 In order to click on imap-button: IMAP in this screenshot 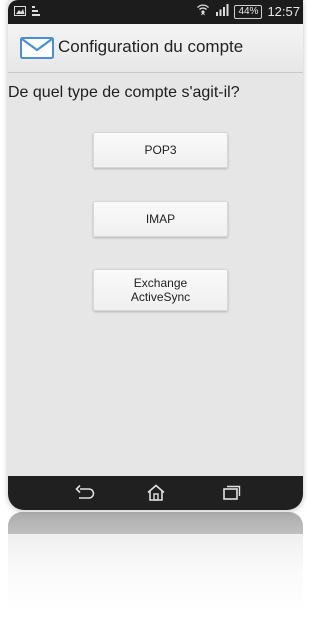, I will do `click(160, 219)`.